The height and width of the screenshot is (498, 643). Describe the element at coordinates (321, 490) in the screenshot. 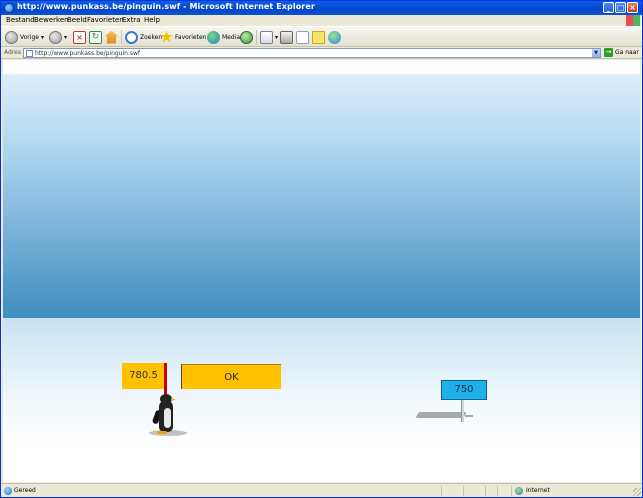

I see `status-bar: Gereed Internet` at that location.